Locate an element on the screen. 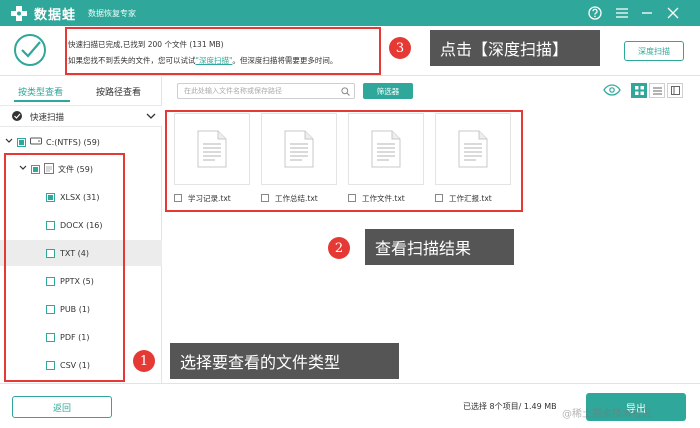 The width and height of the screenshot is (700, 428). eye-icon is located at coordinates (612, 91).